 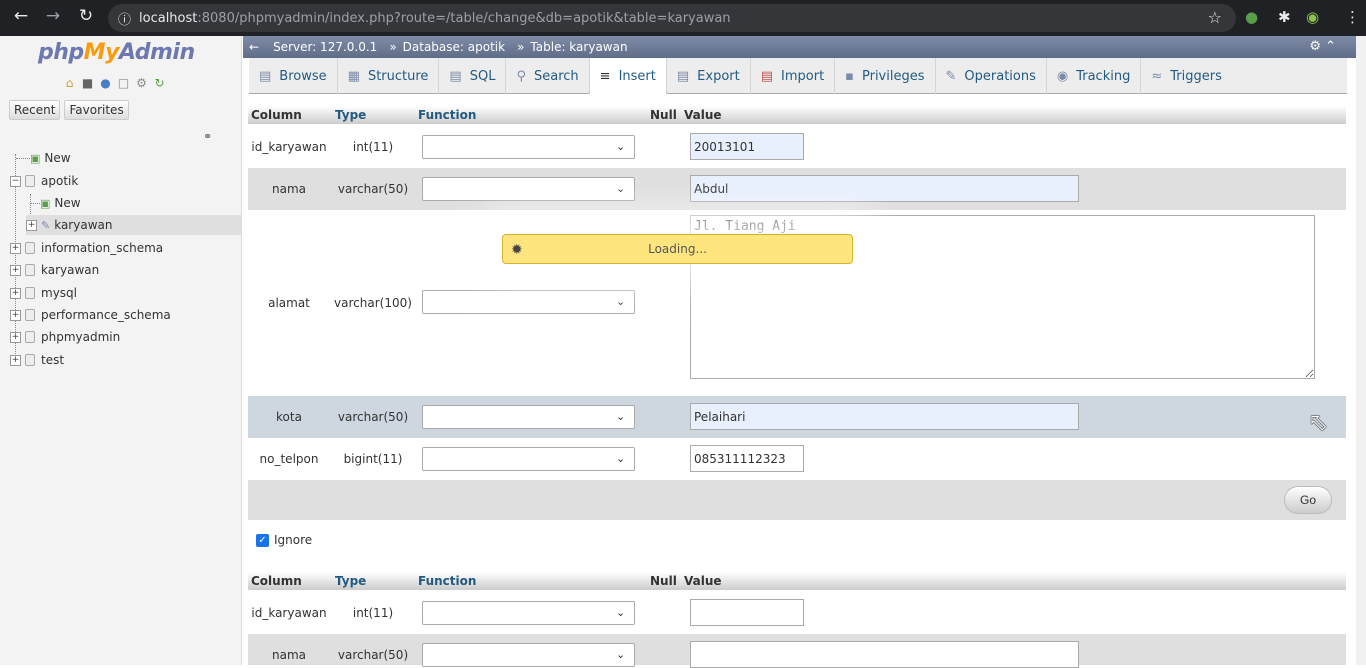 What do you see at coordinates (1251, 17) in the screenshot?
I see `extension-icon: ●` at bounding box center [1251, 17].